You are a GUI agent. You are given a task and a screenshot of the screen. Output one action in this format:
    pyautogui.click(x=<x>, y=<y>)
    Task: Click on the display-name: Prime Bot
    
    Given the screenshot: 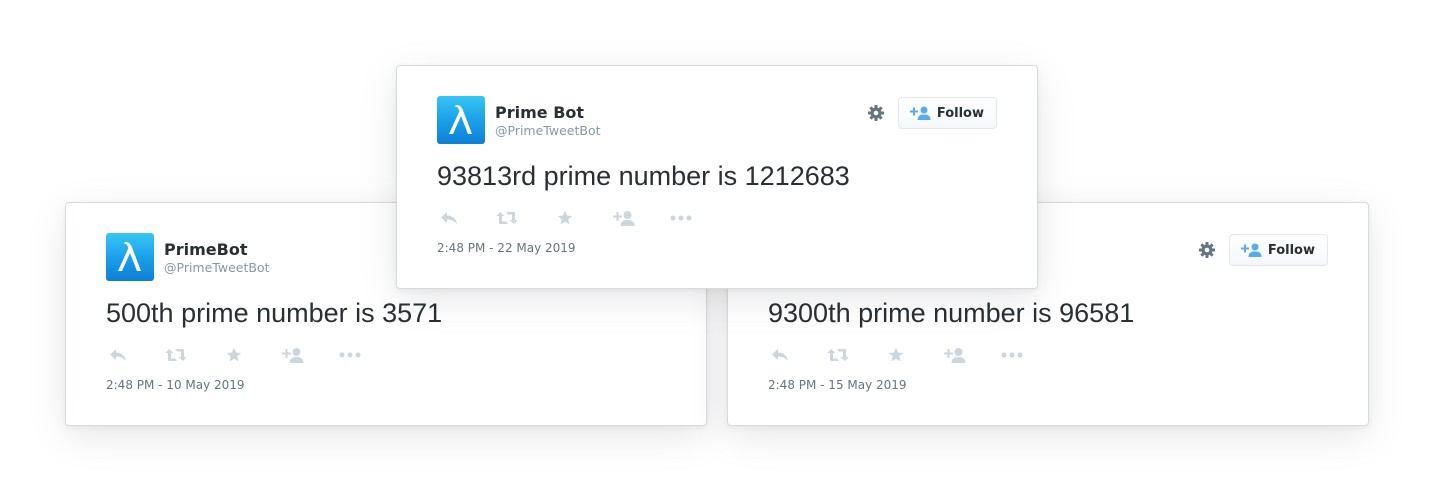 What is the action you would take?
    pyautogui.click(x=548, y=113)
    